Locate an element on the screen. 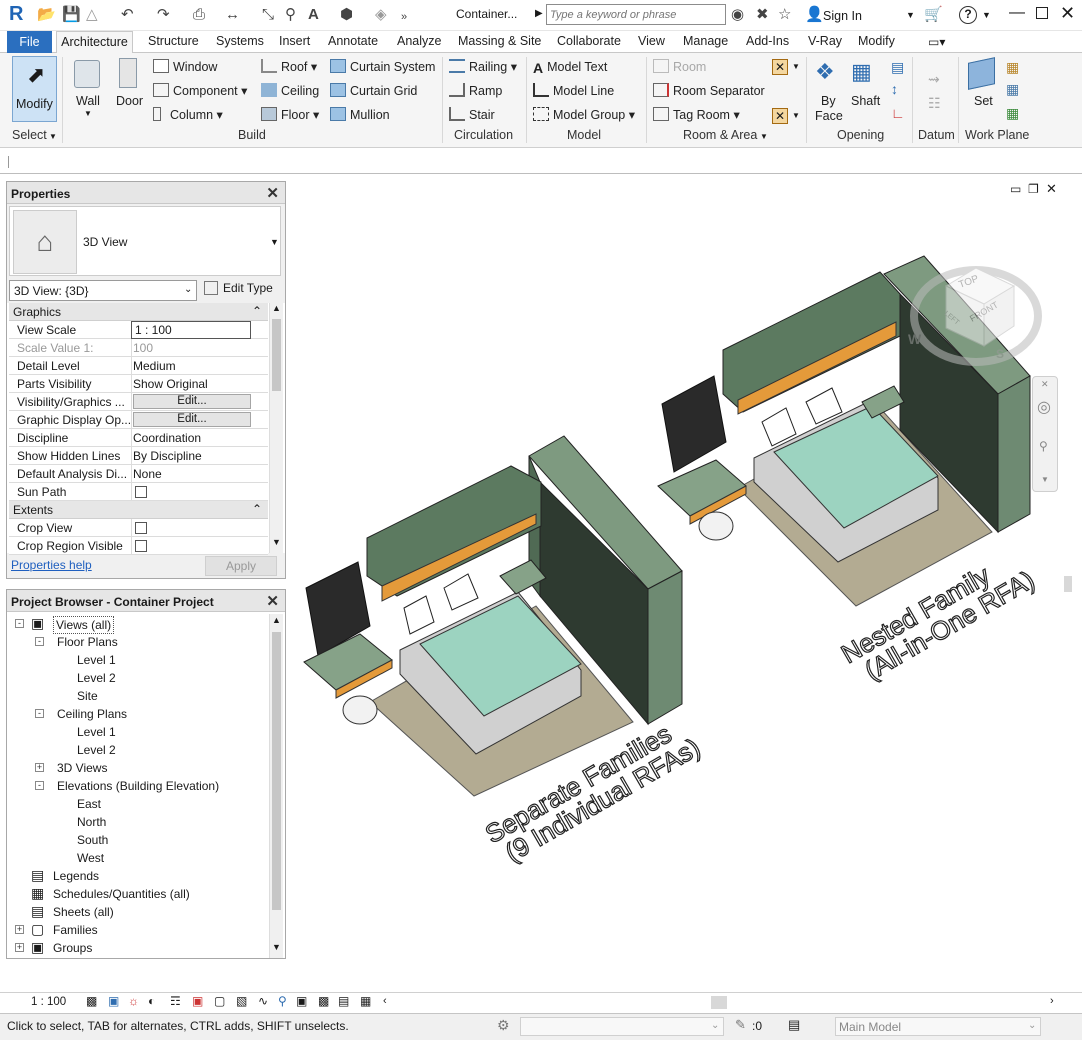 The image size is (1082, 1040). property-row: Crop Region Visible is located at coordinates (138, 546).